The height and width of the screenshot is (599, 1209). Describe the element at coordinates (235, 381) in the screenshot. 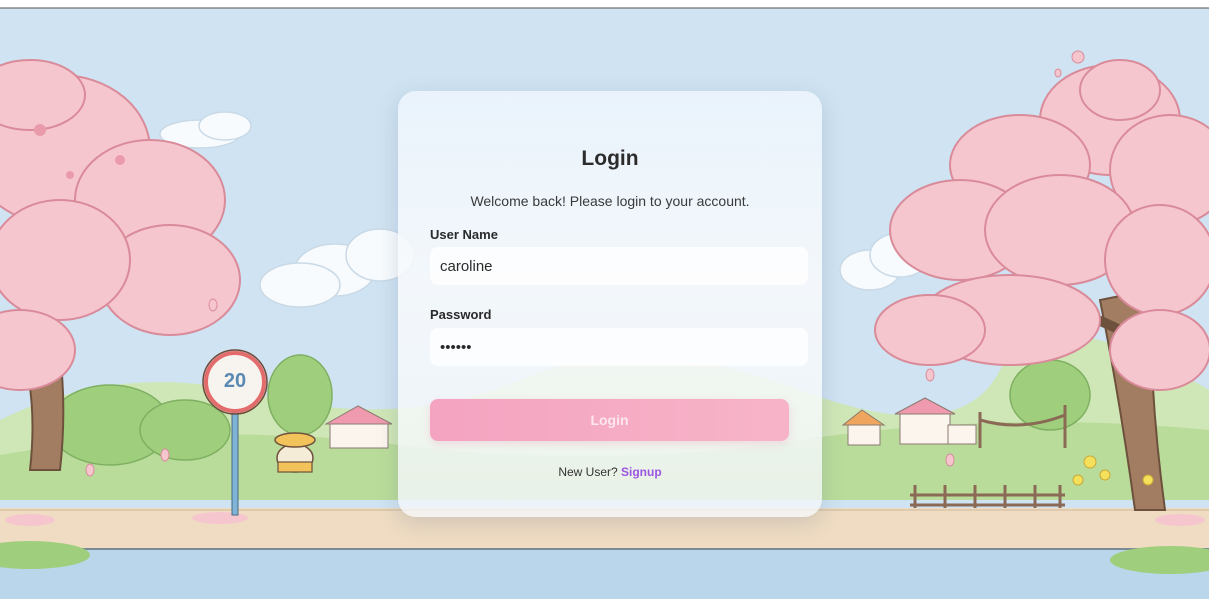

I see `speed-sign-label: 20` at that location.